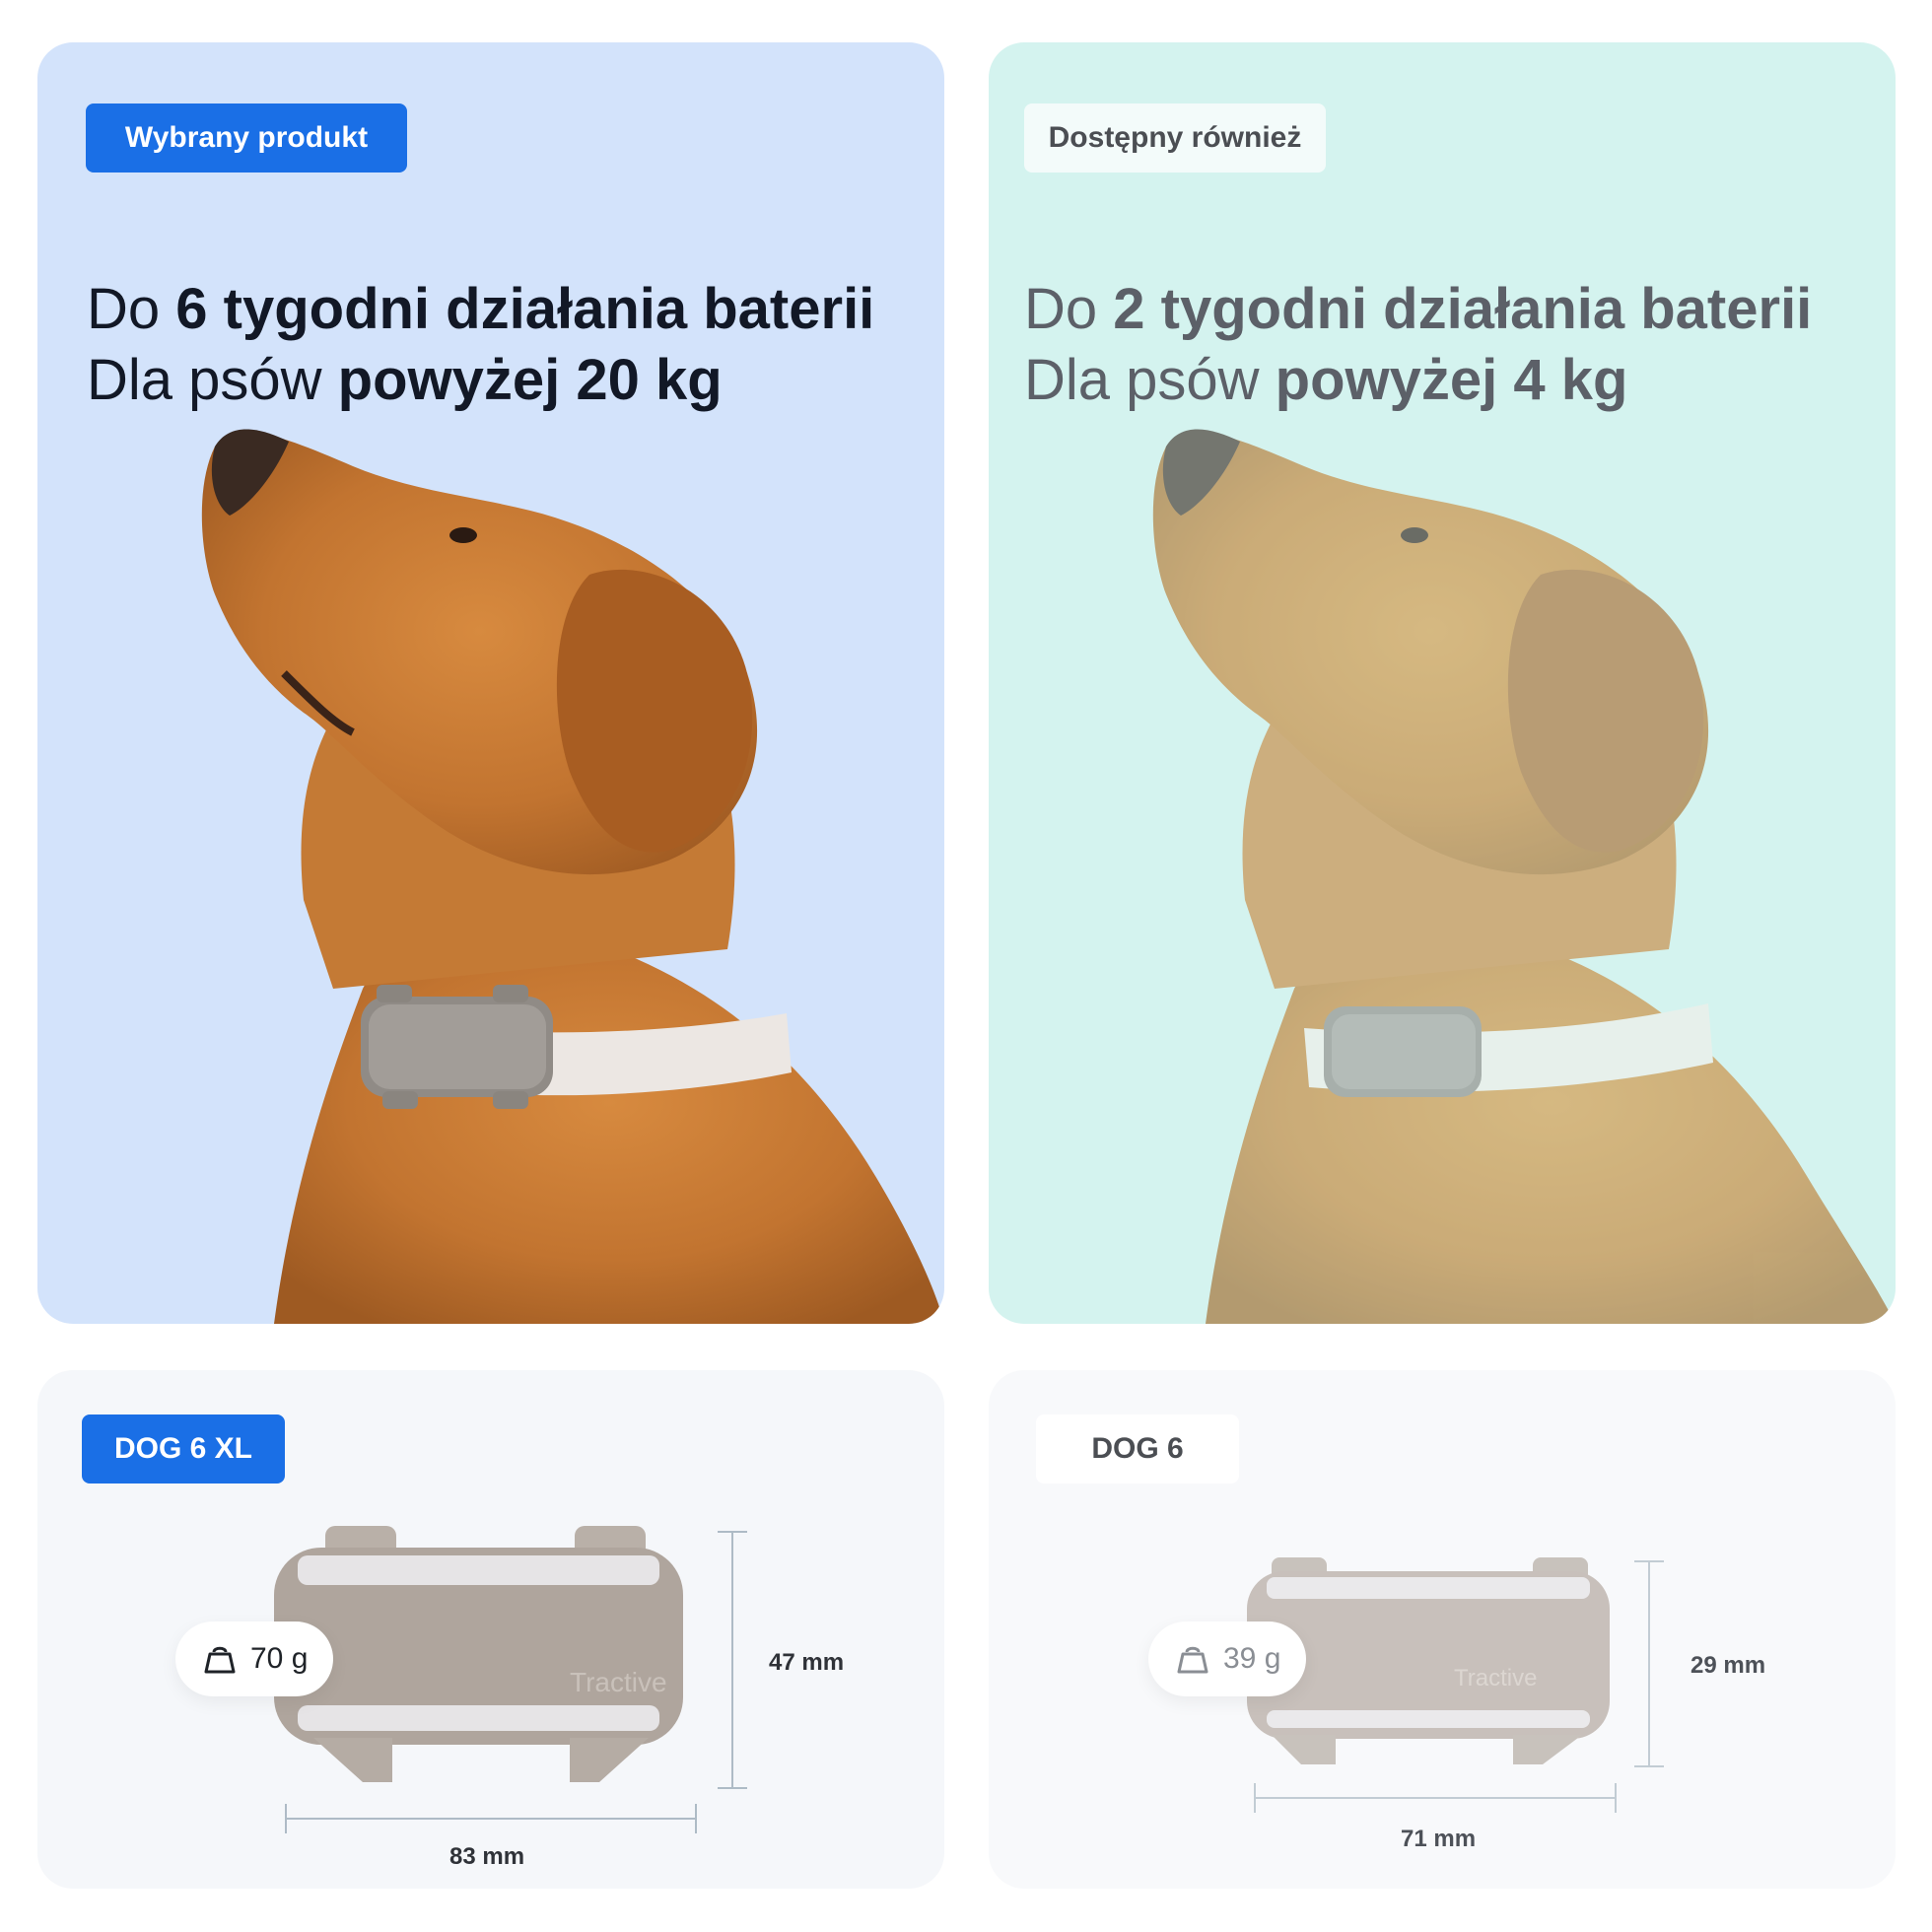 This screenshot has height=1932, width=1932. What do you see at coordinates (1418, 309) in the screenshot?
I see `battery-line: Do 2 tygodni działania baterii` at bounding box center [1418, 309].